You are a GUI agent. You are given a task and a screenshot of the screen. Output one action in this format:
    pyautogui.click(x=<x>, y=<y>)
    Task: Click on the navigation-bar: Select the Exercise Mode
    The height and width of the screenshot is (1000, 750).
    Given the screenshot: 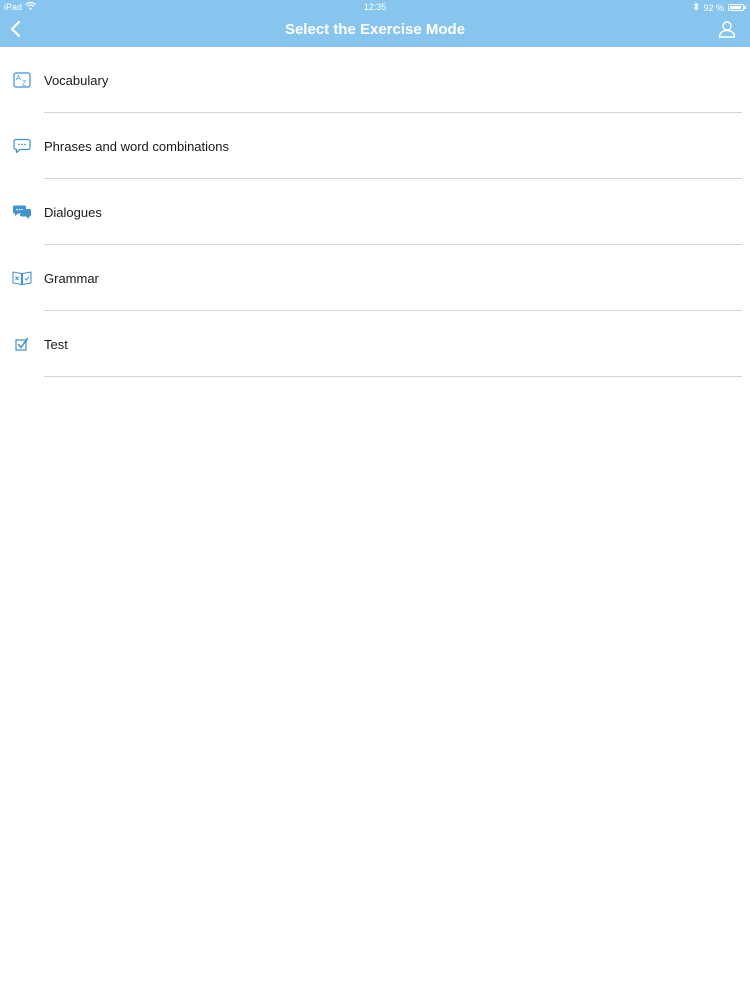 What is the action you would take?
    pyautogui.click(x=375, y=31)
    